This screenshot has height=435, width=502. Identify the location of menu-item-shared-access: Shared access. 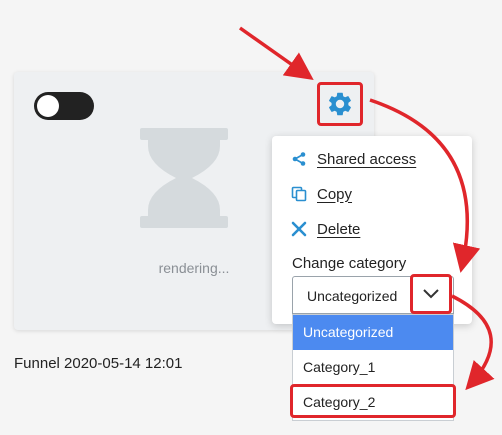
(353, 159).